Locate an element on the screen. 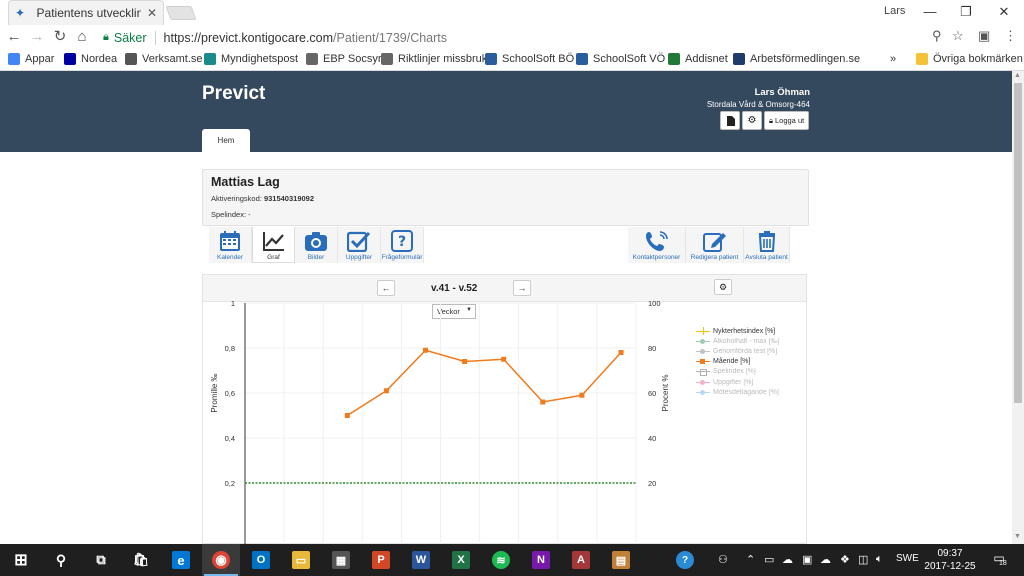 This screenshot has width=1024, height=576. bookmark-item: Myndighetspost is located at coordinates (251, 59).